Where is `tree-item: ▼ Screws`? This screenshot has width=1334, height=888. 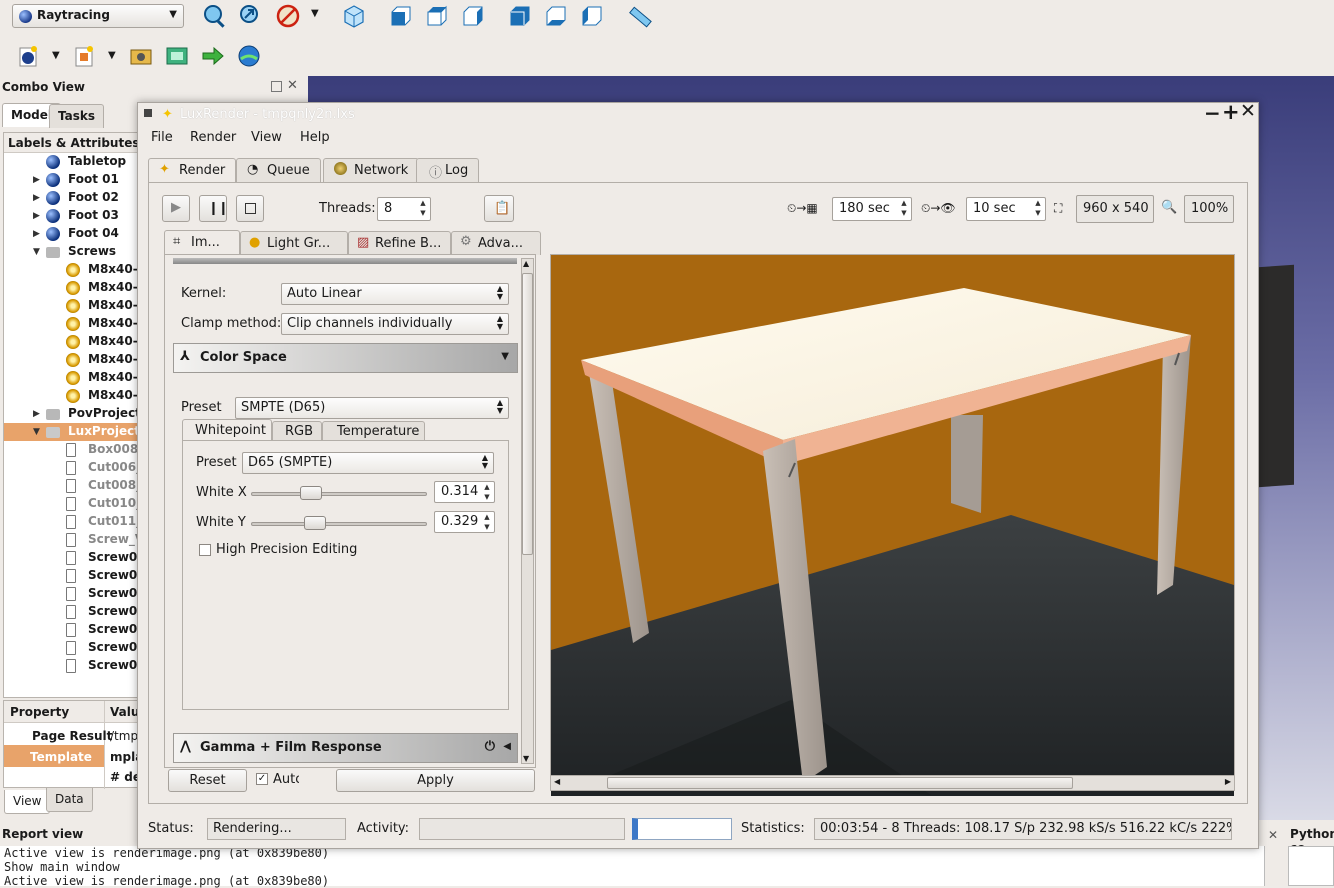
tree-item: ▼ Screws is located at coordinates (71, 252).